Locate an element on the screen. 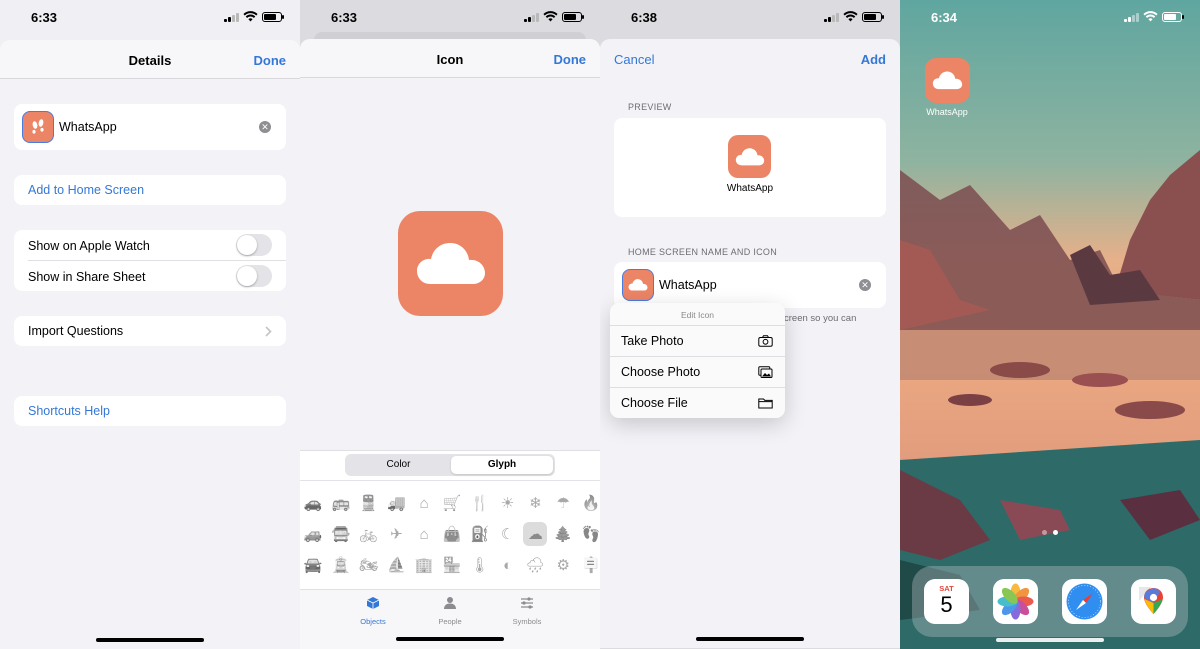  nav-bar: Icon Done is located at coordinates (450, 58).